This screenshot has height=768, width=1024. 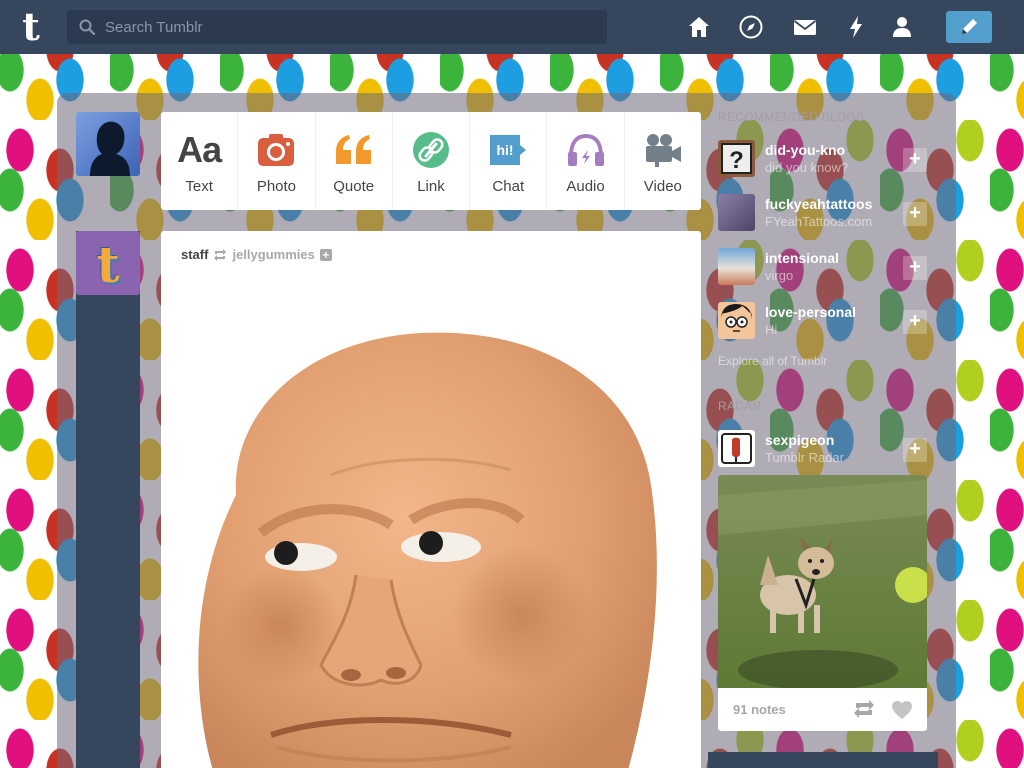 I want to click on reblogged-from-link: jellygummies, so click(x=273, y=254).